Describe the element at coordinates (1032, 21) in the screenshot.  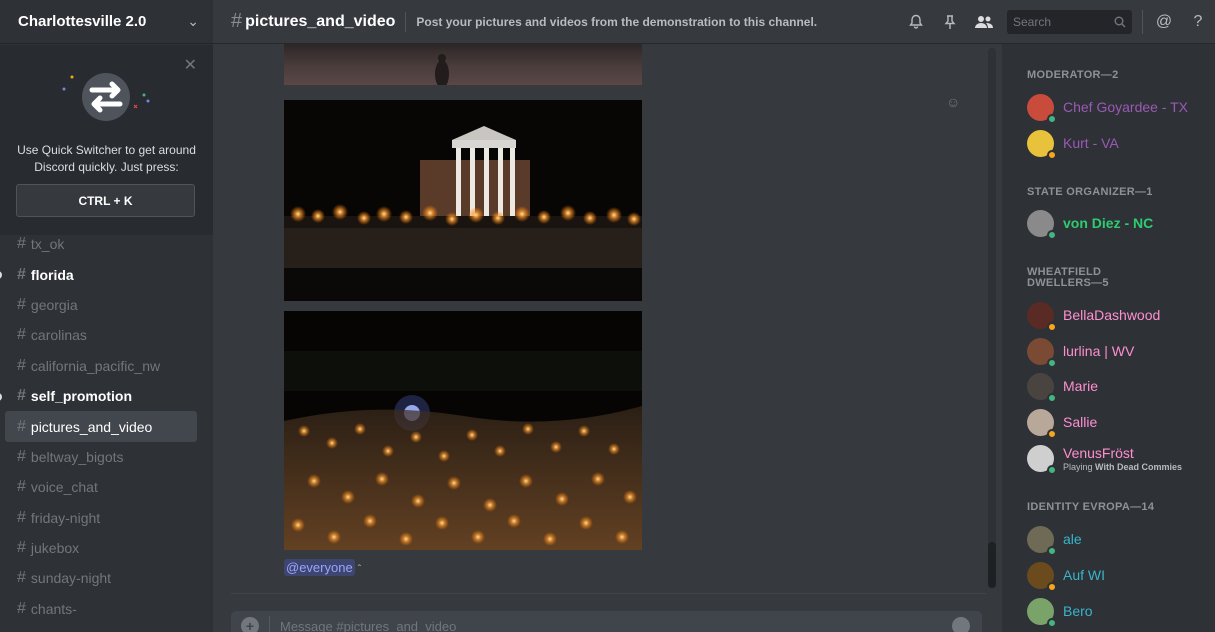
I see `search-placeholder: Search` at that location.